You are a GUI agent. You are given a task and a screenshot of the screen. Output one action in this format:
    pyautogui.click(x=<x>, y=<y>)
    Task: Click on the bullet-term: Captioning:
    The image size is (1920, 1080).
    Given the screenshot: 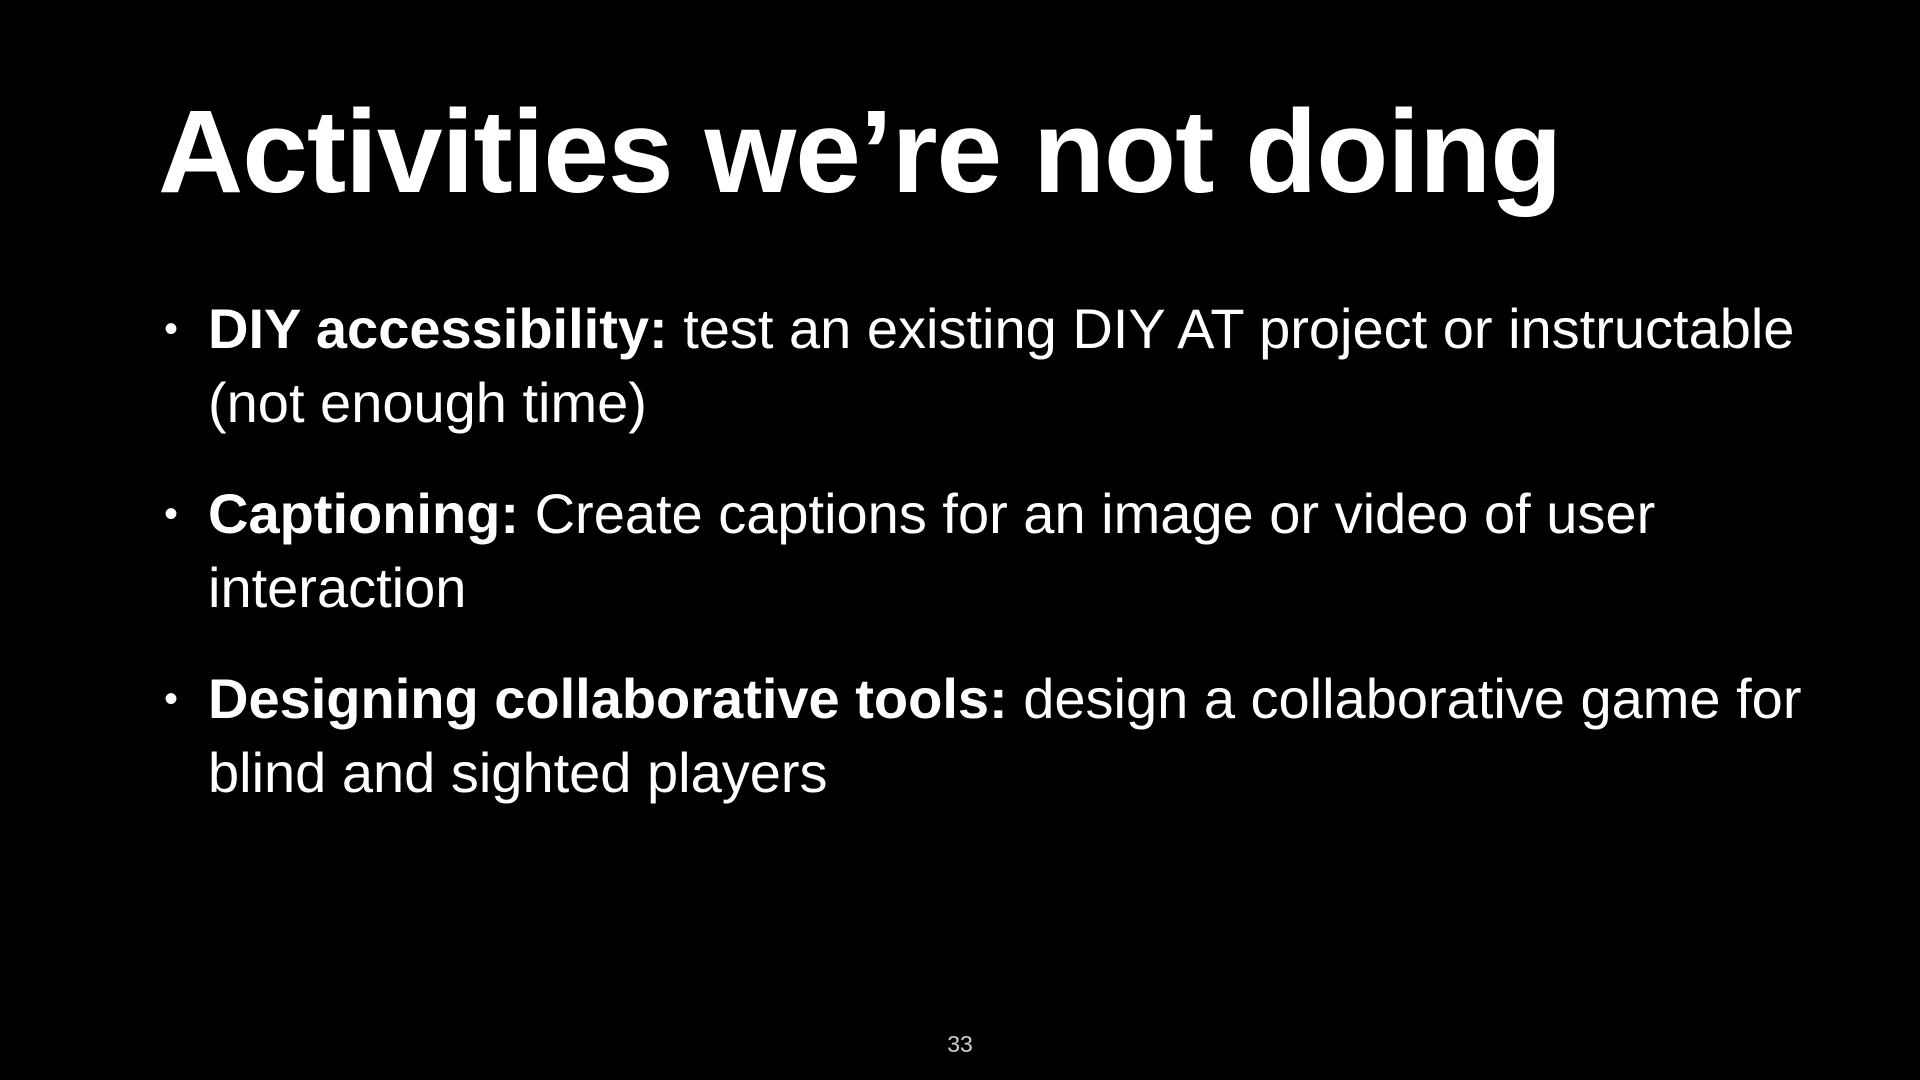 What is the action you would take?
    pyautogui.click(x=364, y=513)
    